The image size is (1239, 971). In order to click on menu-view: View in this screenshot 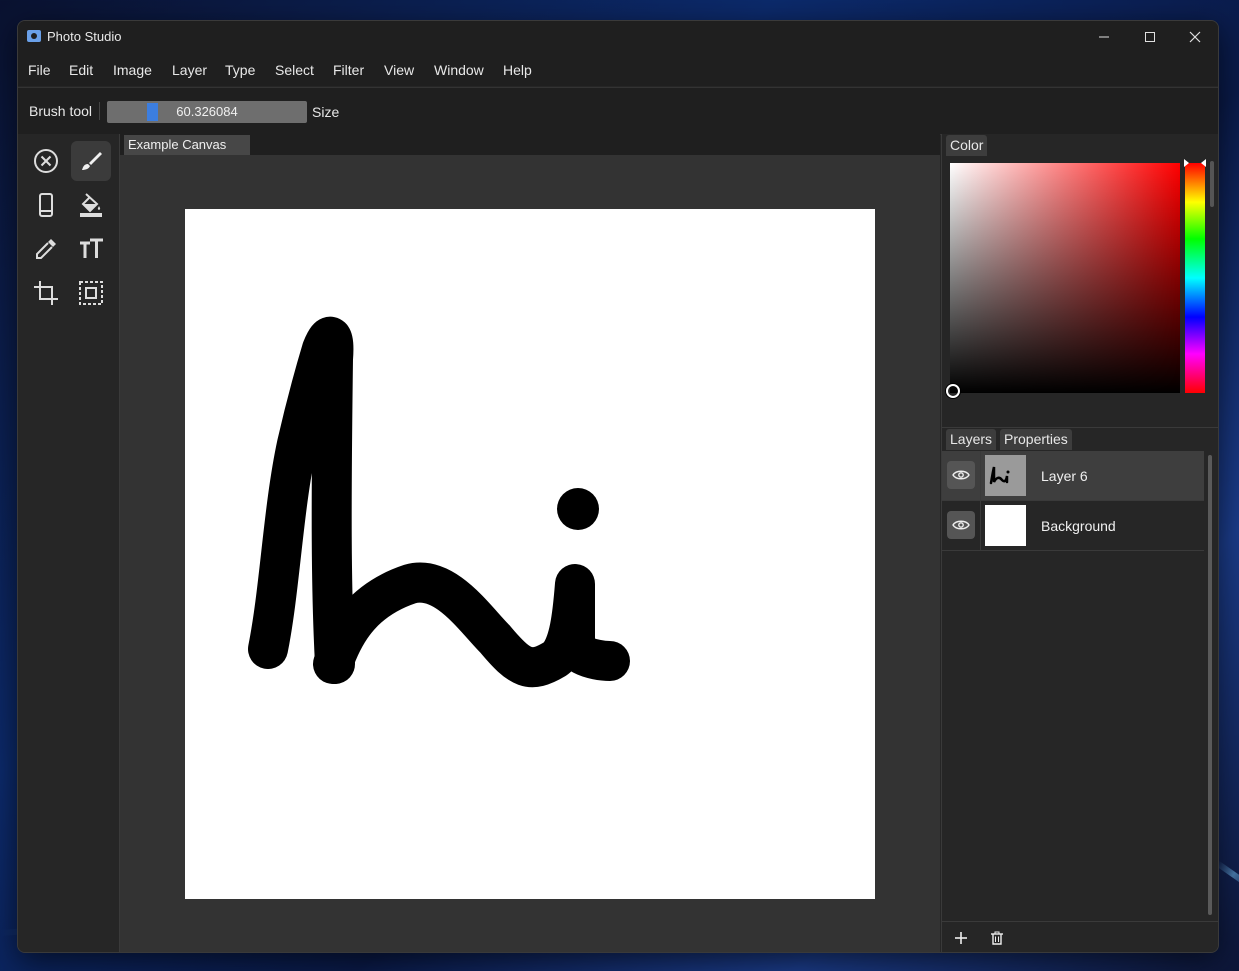, I will do `click(399, 70)`.